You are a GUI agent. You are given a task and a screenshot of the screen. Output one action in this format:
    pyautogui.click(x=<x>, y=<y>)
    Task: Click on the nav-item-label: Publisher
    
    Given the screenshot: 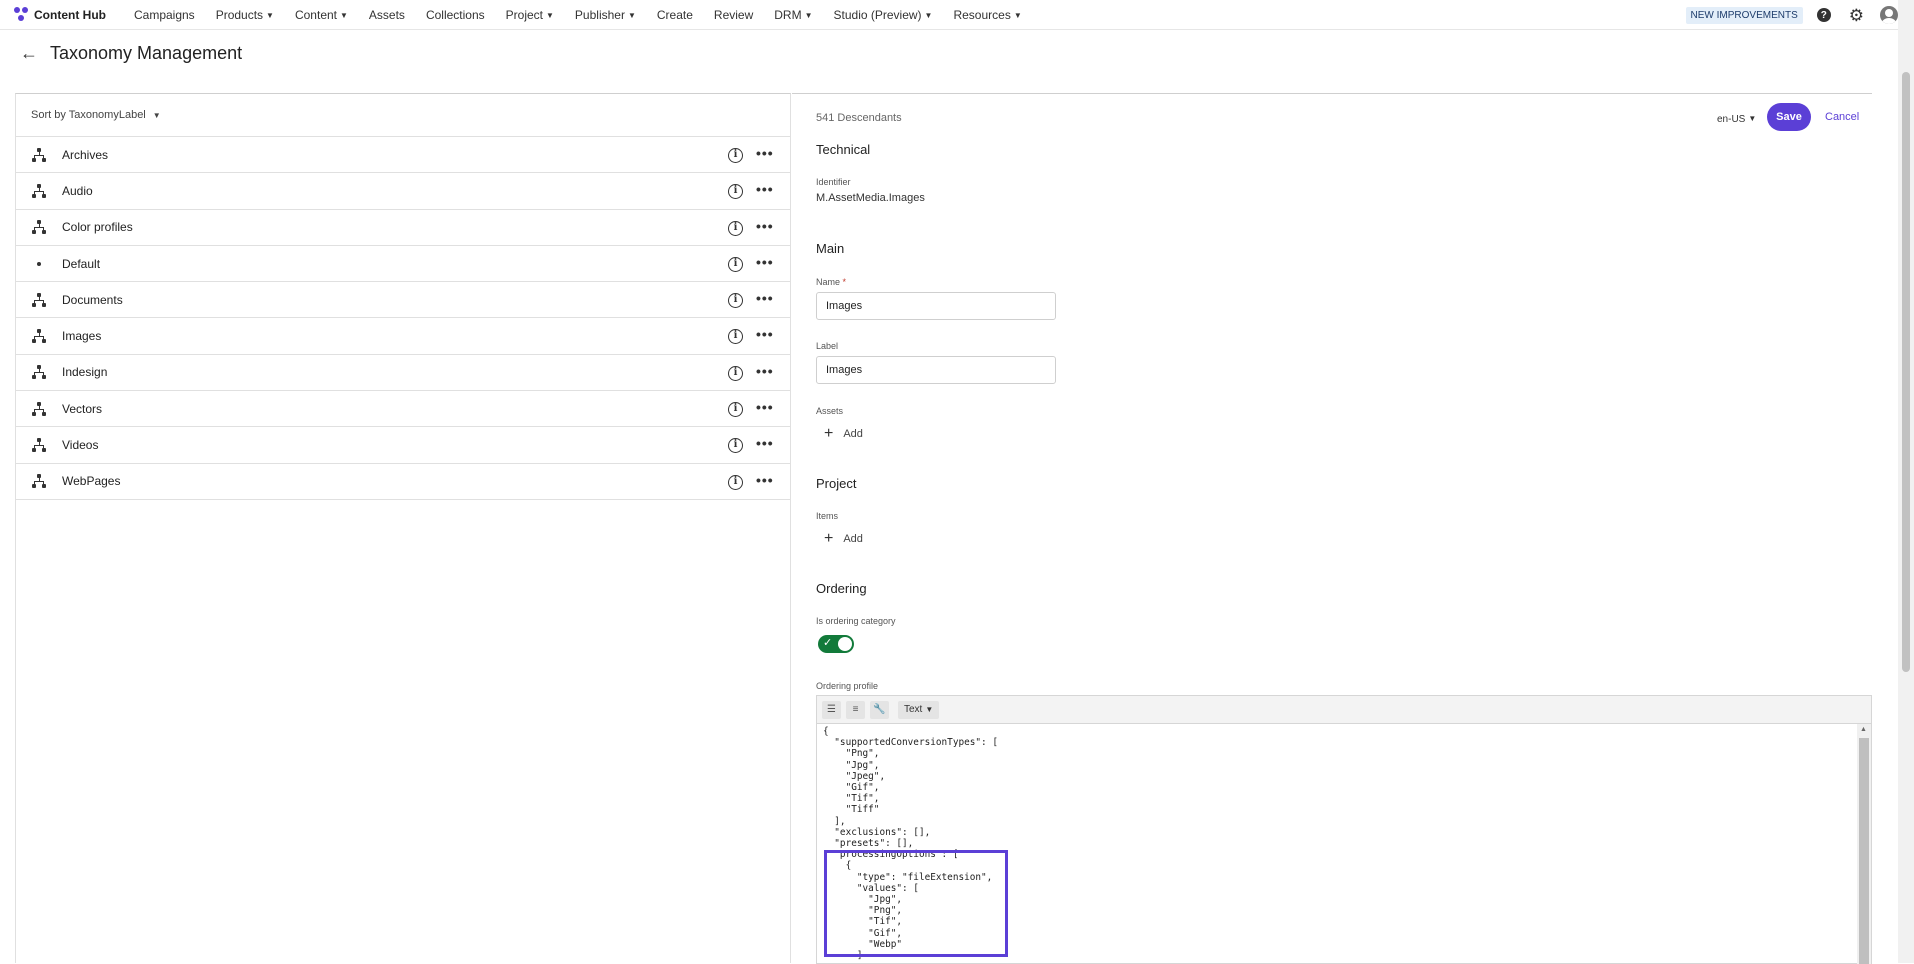 What is the action you would take?
    pyautogui.click(x=599, y=14)
    